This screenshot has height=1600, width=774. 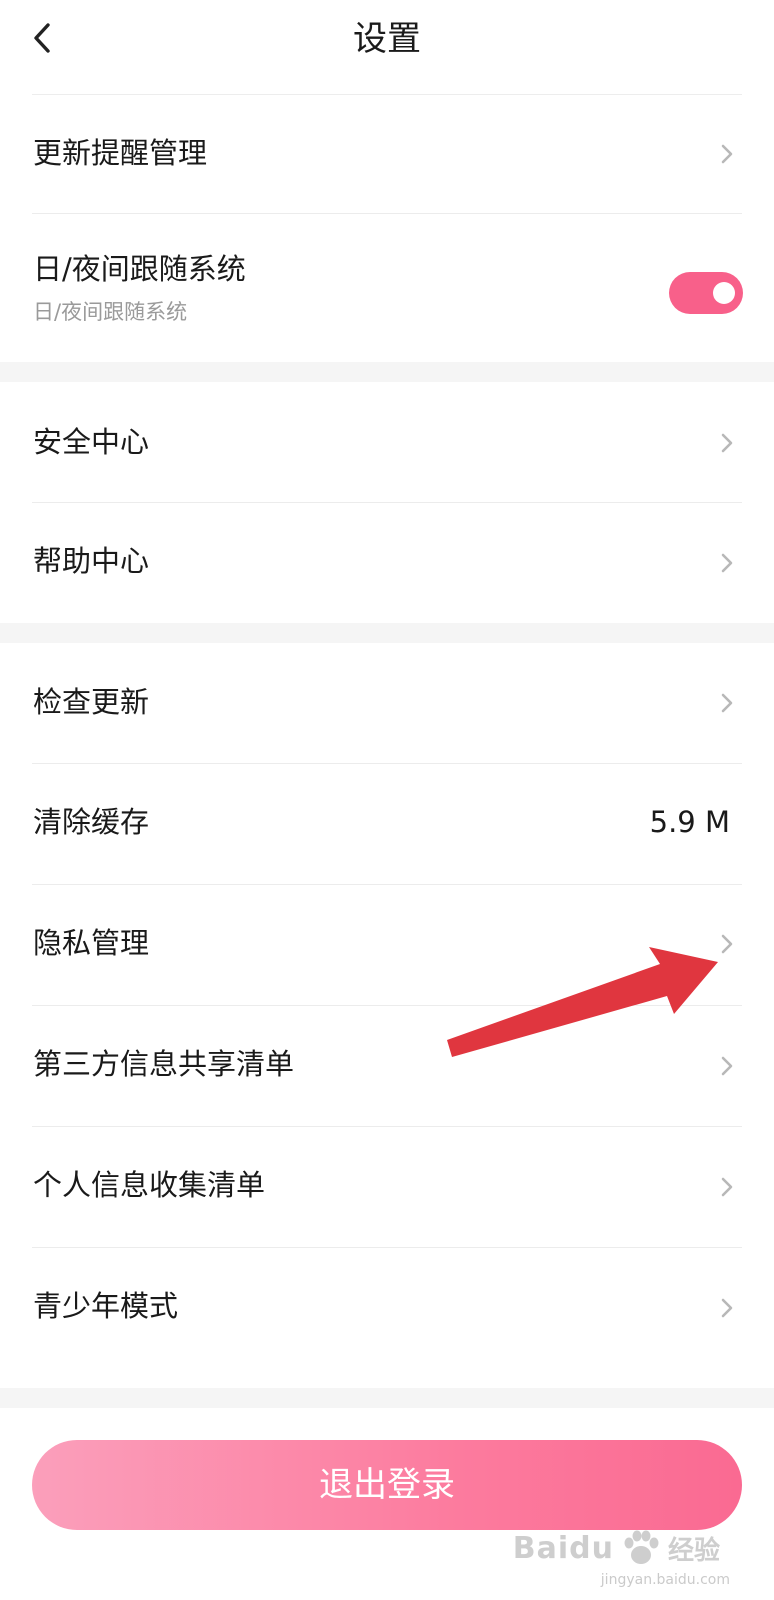 What do you see at coordinates (387, 1485) in the screenshot?
I see `logout-button: 退出登录` at bounding box center [387, 1485].